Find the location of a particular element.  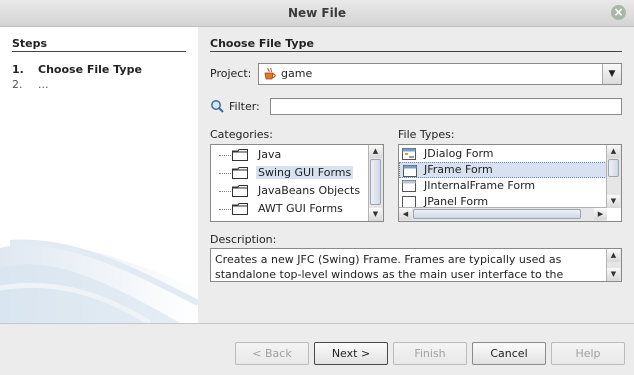

java-cup-icon is located at coordinates (270, 73).